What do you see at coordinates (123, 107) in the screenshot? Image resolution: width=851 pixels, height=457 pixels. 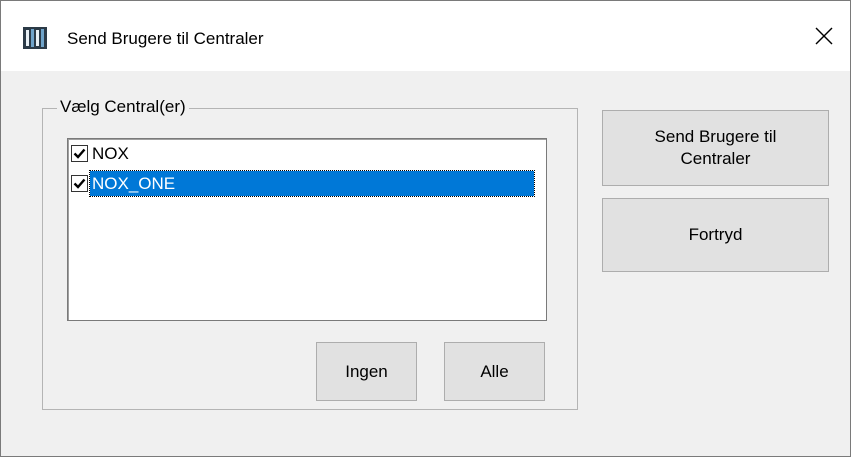 I see `groupbox-legend: Vælg Central(er)` at bounding box center [123, 107].